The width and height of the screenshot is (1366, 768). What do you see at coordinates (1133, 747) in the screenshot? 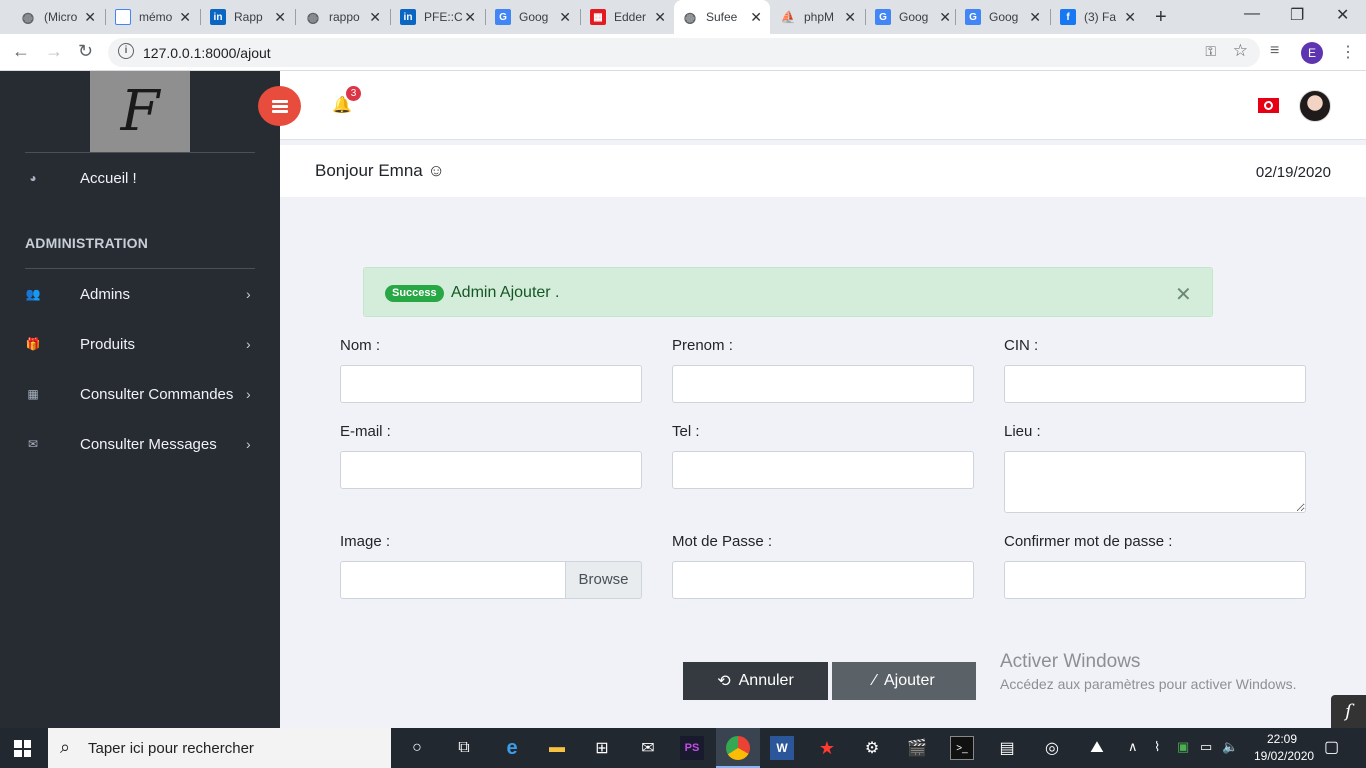
I see `chevron-up-icon: ∧` at bounding box center [1133, 747].